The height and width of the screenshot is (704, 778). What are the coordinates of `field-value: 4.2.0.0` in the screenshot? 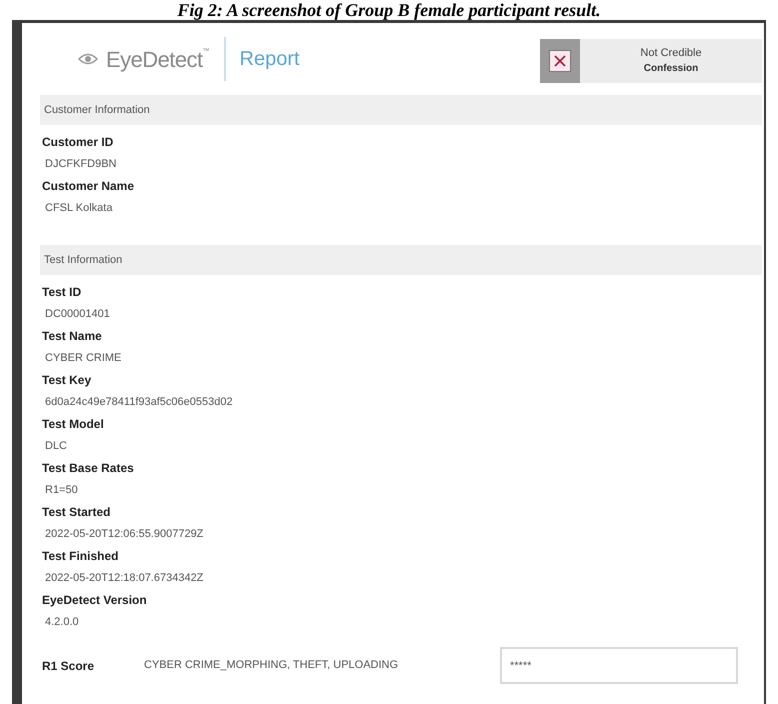 It's located at (62, 622).